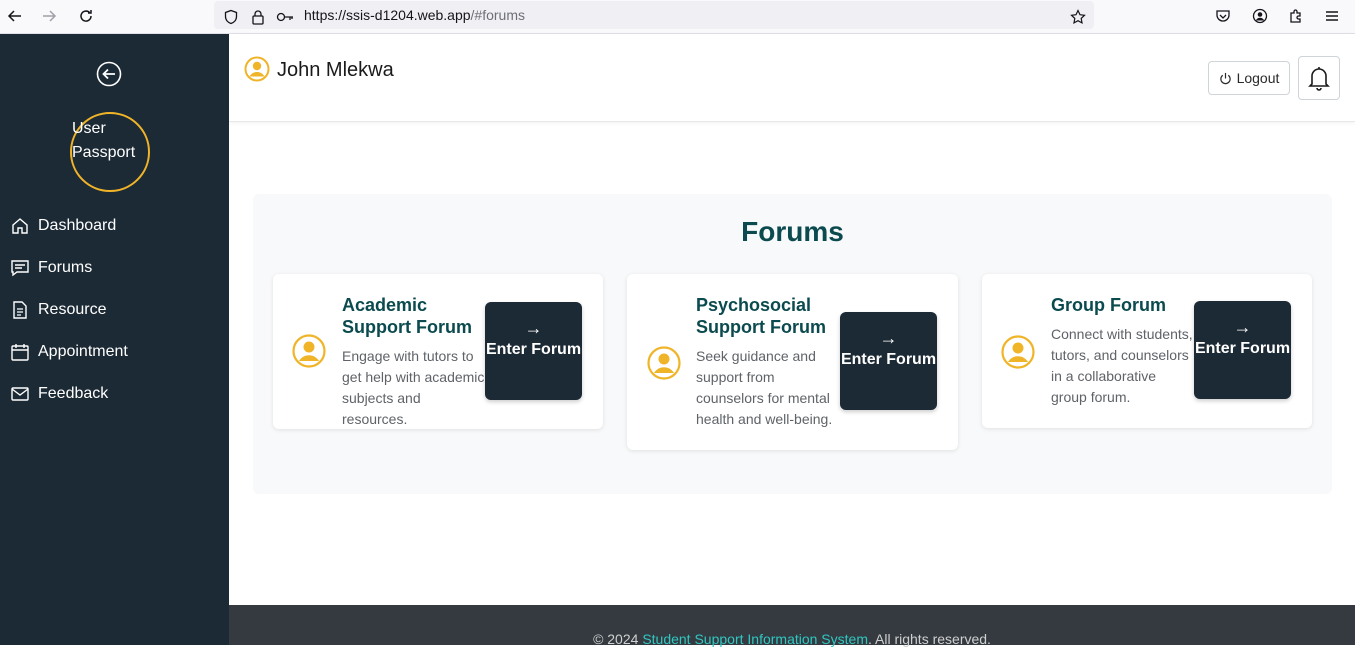 This screenshot has width=1355, height=647. What do you see at coordinates (83, 351) in the screenshot?
I see `sidebar-item-label: Appointment` at bounding box center [83, 351].